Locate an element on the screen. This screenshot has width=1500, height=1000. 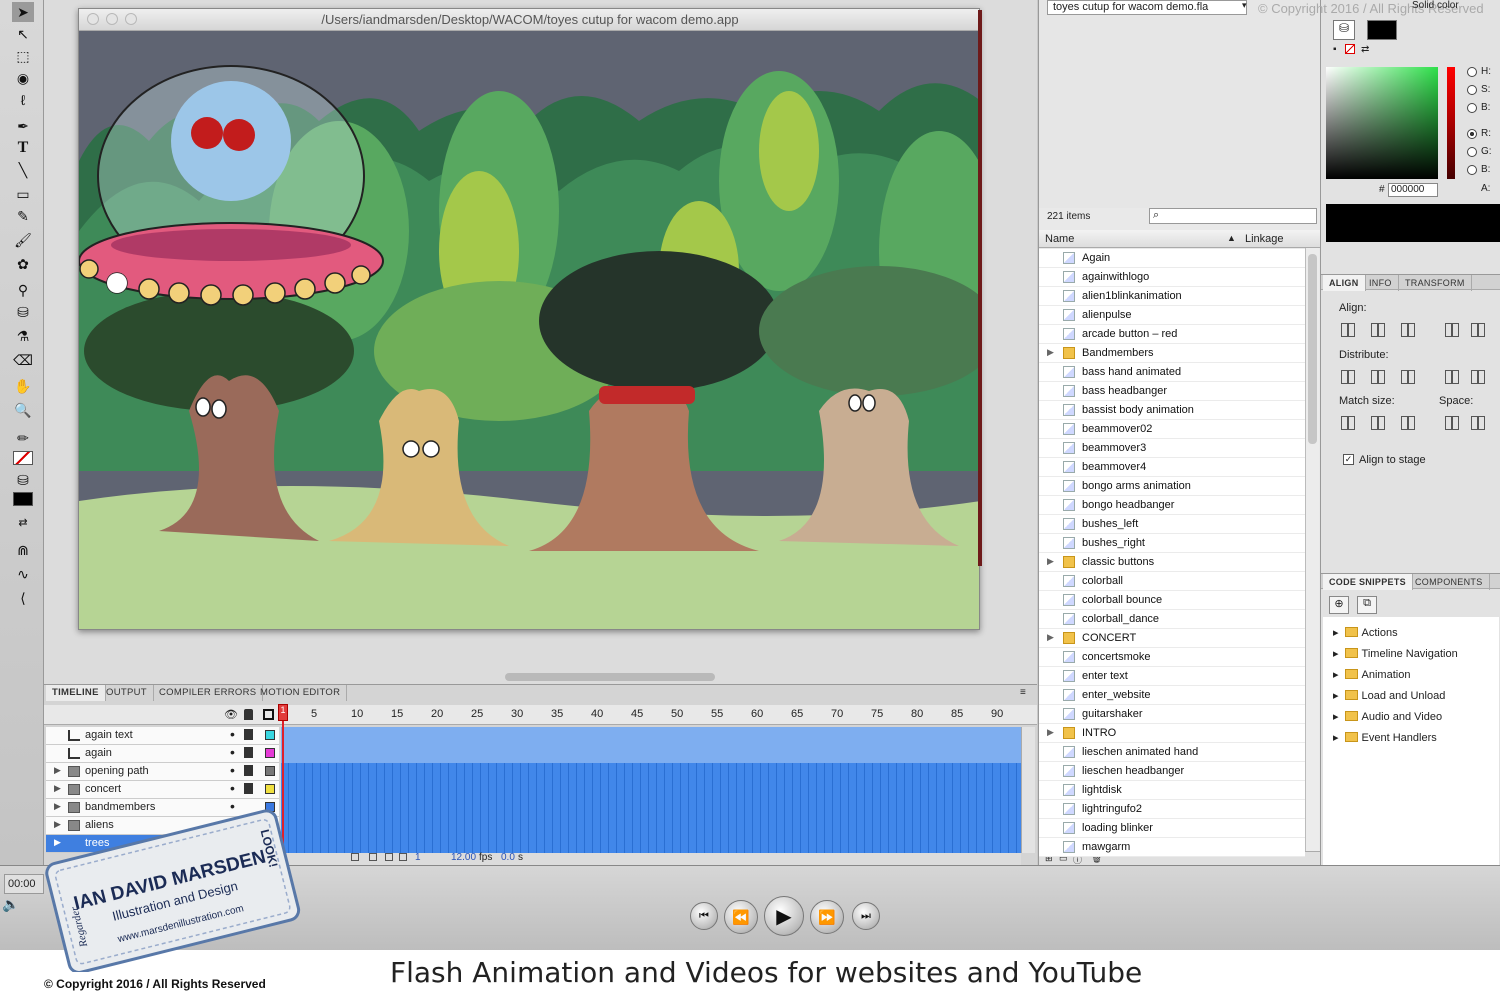
outline-all-icon is located at coordinates (268, 714).